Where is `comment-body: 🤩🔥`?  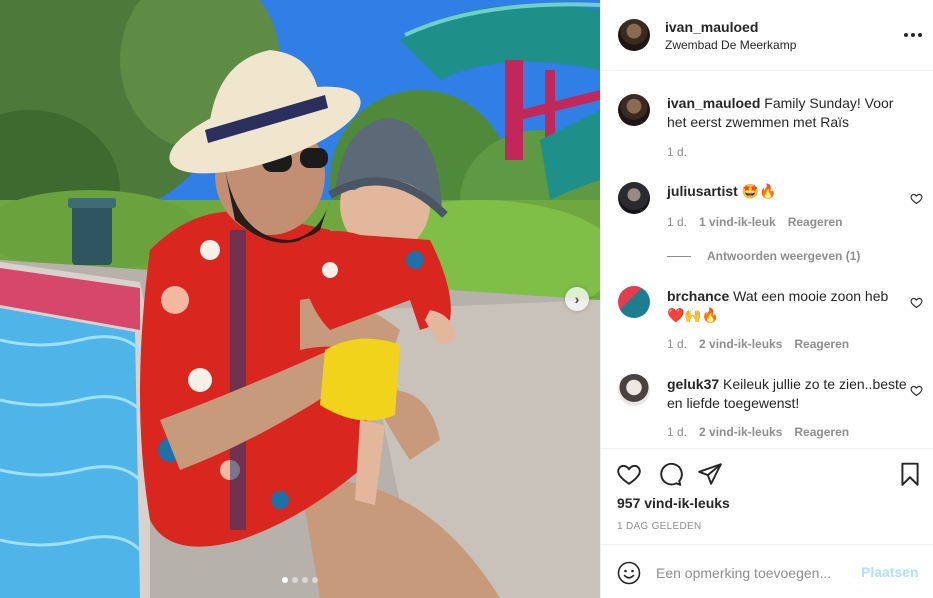
comment-body: 🤩🔥 is located at coordinates (759, 191).